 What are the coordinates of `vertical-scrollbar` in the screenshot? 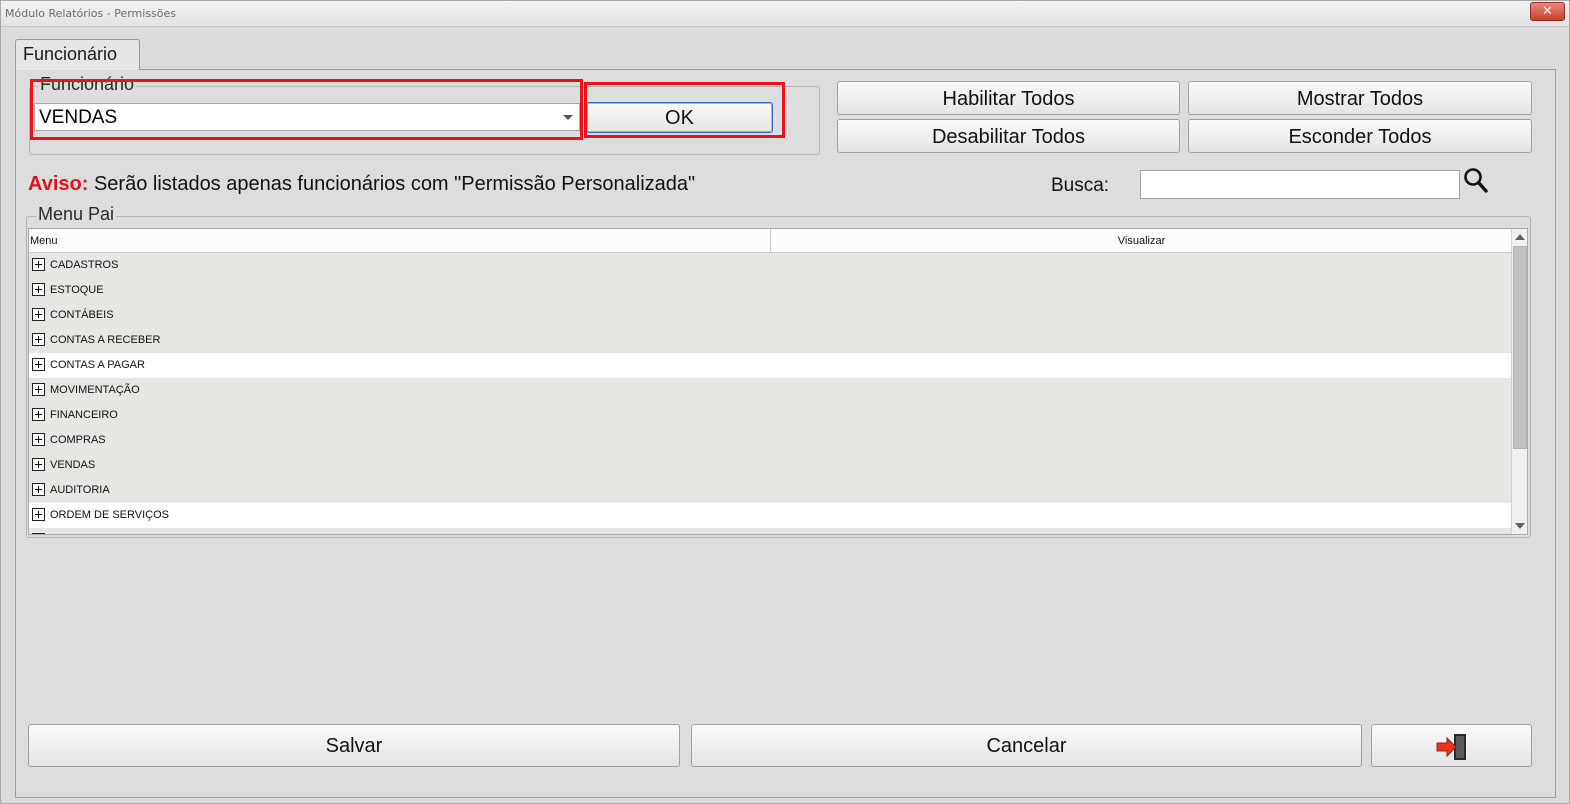 It's located at (1519, 381).